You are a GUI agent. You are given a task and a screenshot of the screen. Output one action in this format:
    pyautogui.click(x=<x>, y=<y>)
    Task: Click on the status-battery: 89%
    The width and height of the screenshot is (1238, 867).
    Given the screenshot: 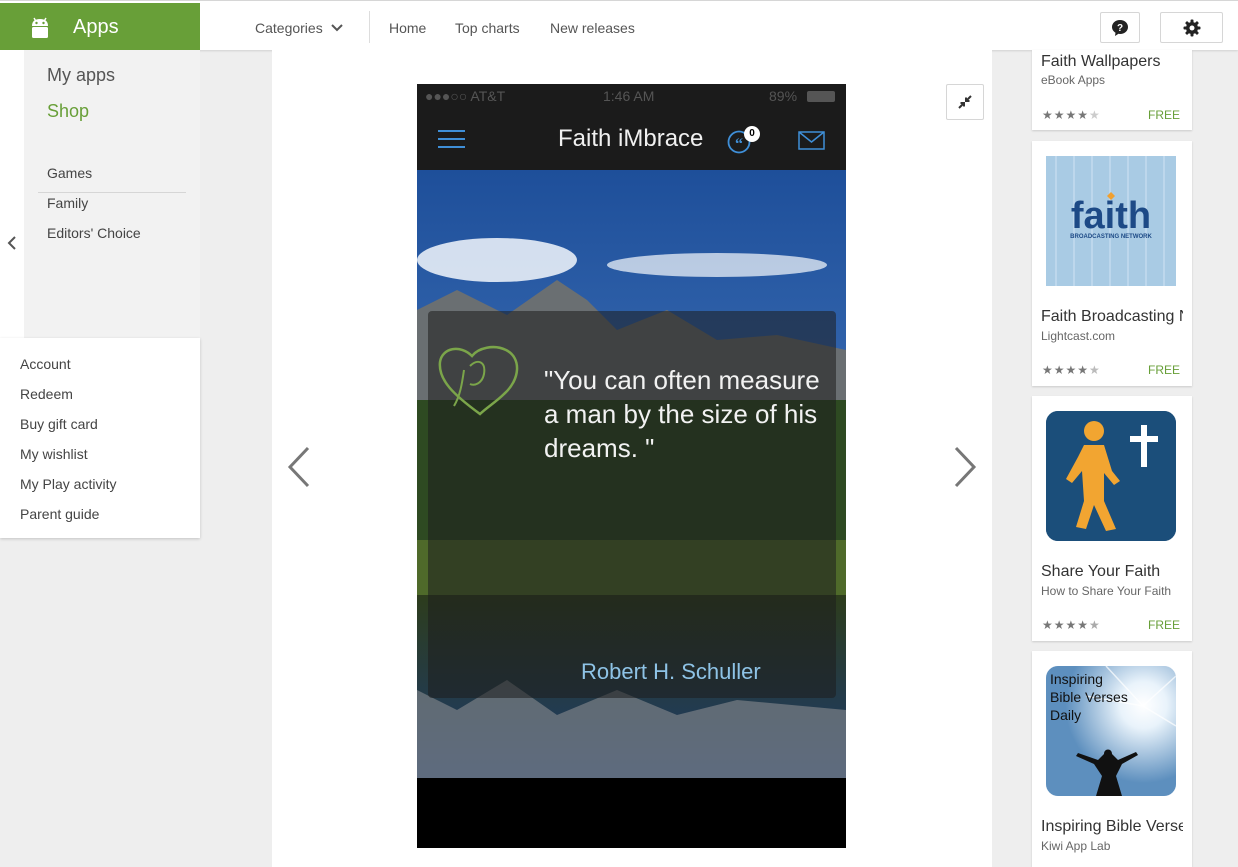 What is the action you would take?
    pyautogui.click(x=783, y=96)
    